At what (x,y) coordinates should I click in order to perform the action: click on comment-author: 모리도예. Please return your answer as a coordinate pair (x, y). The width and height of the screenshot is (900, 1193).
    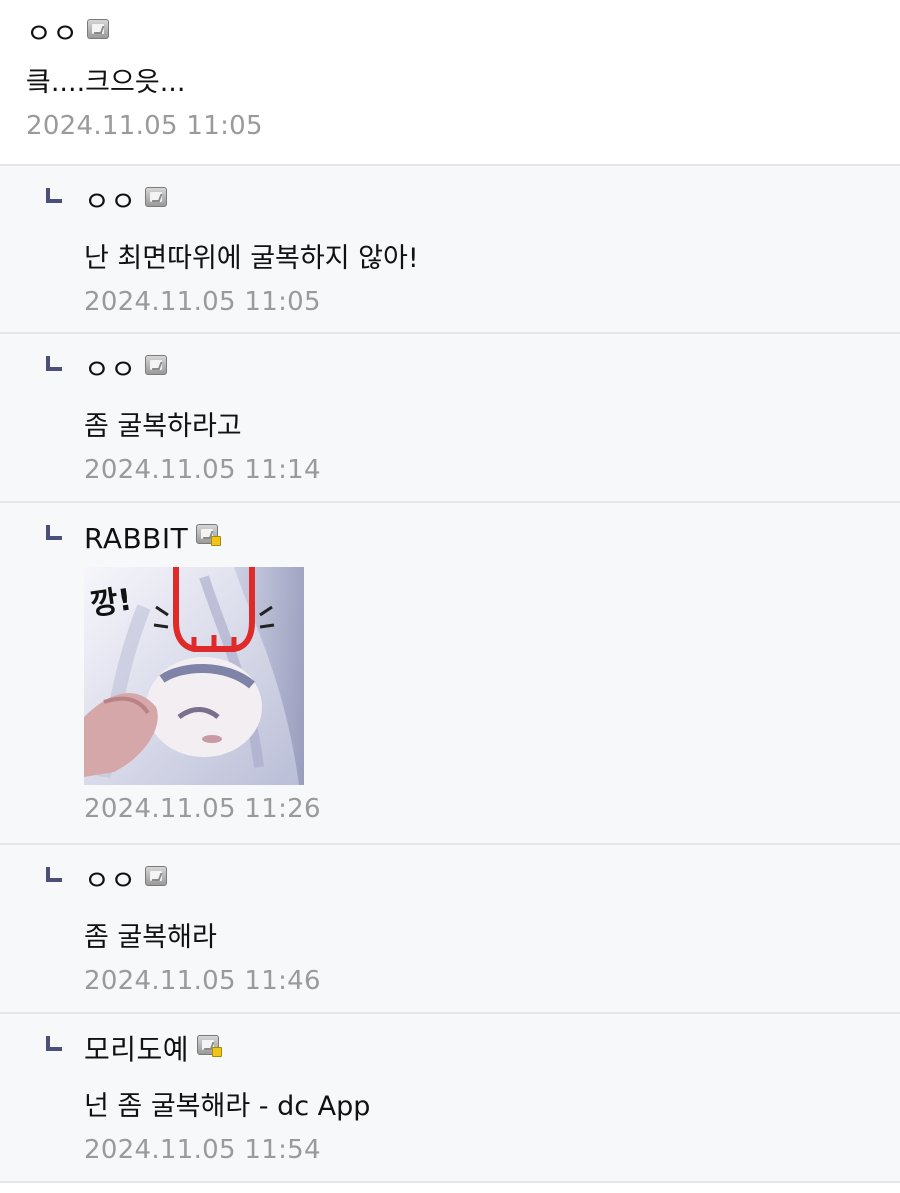
    Looking at the image, I should click on (136, 1050).